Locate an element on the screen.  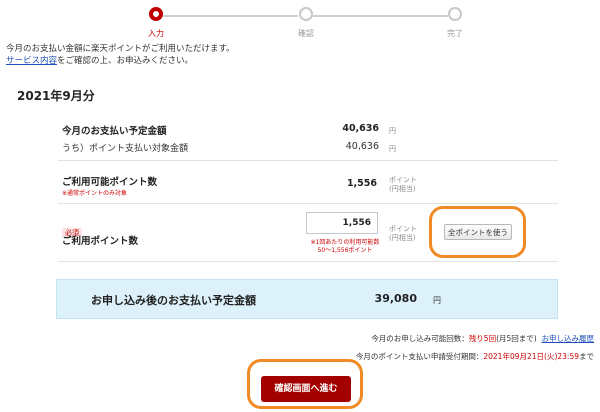
step-complete-label: 完了 is located at coordinates (455, 33).